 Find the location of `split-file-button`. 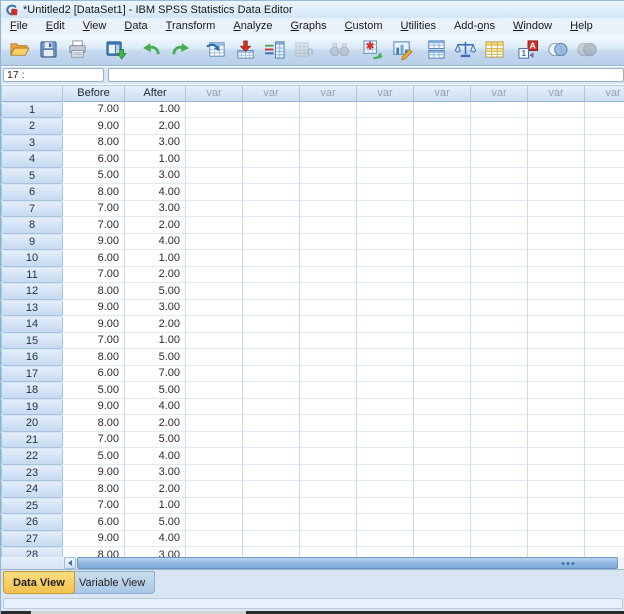

split-file-button is located at coordinates (436, 49).